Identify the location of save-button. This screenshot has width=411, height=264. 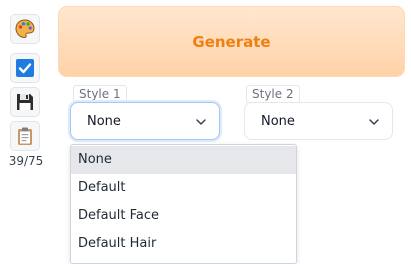
(25, 102).